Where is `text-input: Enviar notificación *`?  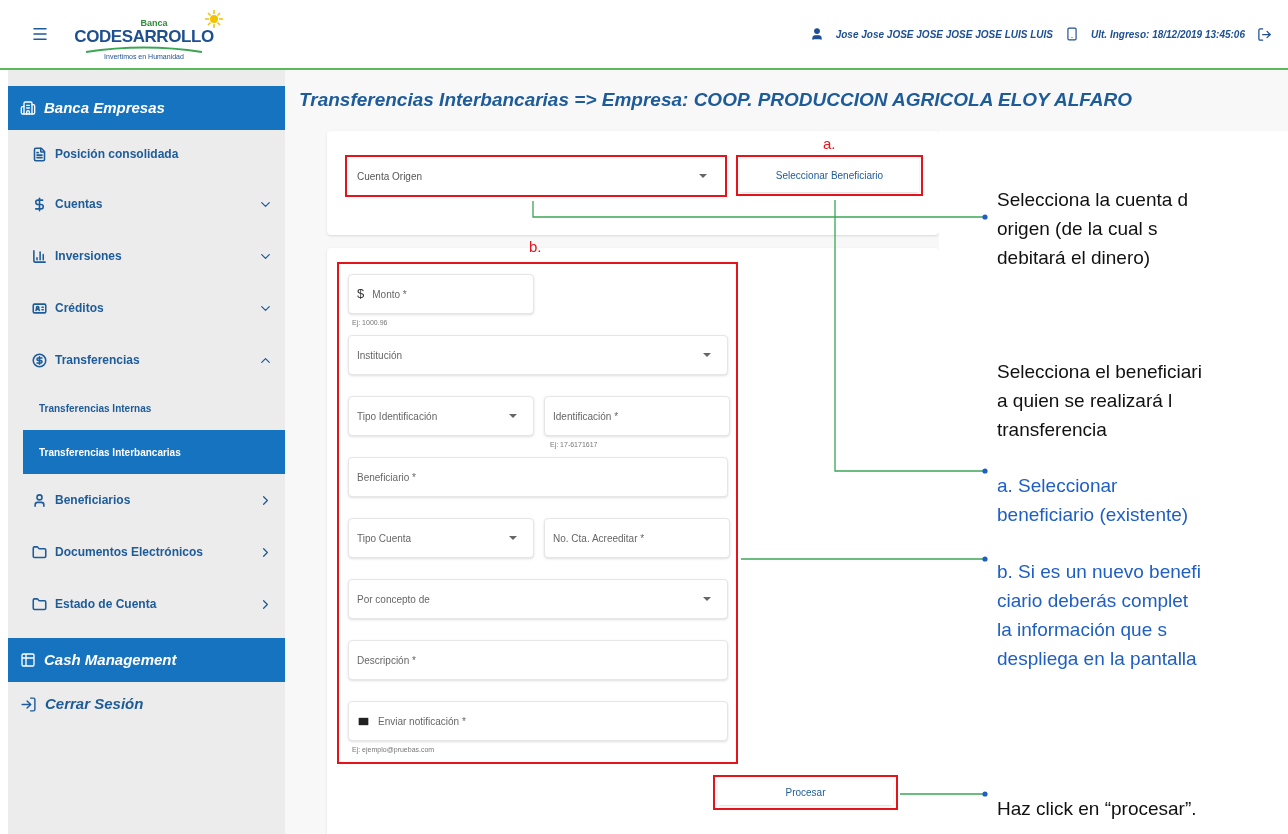
text-input: Enviar notificación * is located at coordinates (548, 721).